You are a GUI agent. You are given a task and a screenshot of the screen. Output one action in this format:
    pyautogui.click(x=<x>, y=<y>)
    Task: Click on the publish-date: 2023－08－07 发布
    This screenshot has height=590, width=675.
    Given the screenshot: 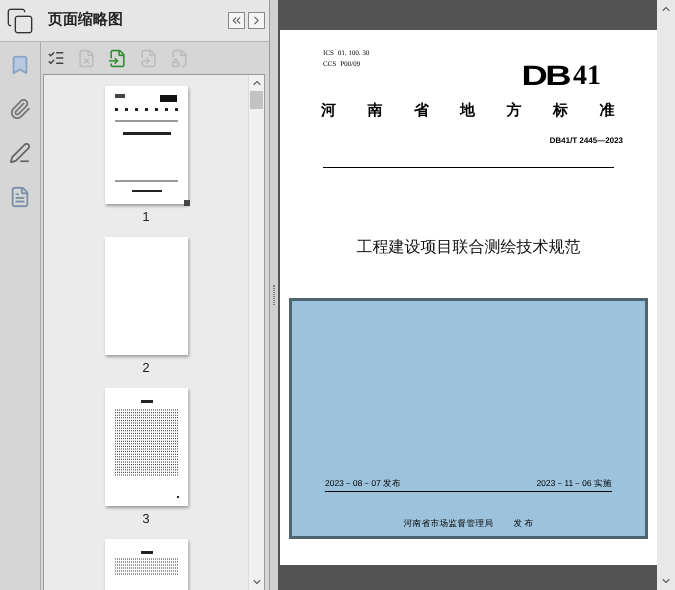 What is the action you would take?
    pyautogui.click(x=363, y=483)
    